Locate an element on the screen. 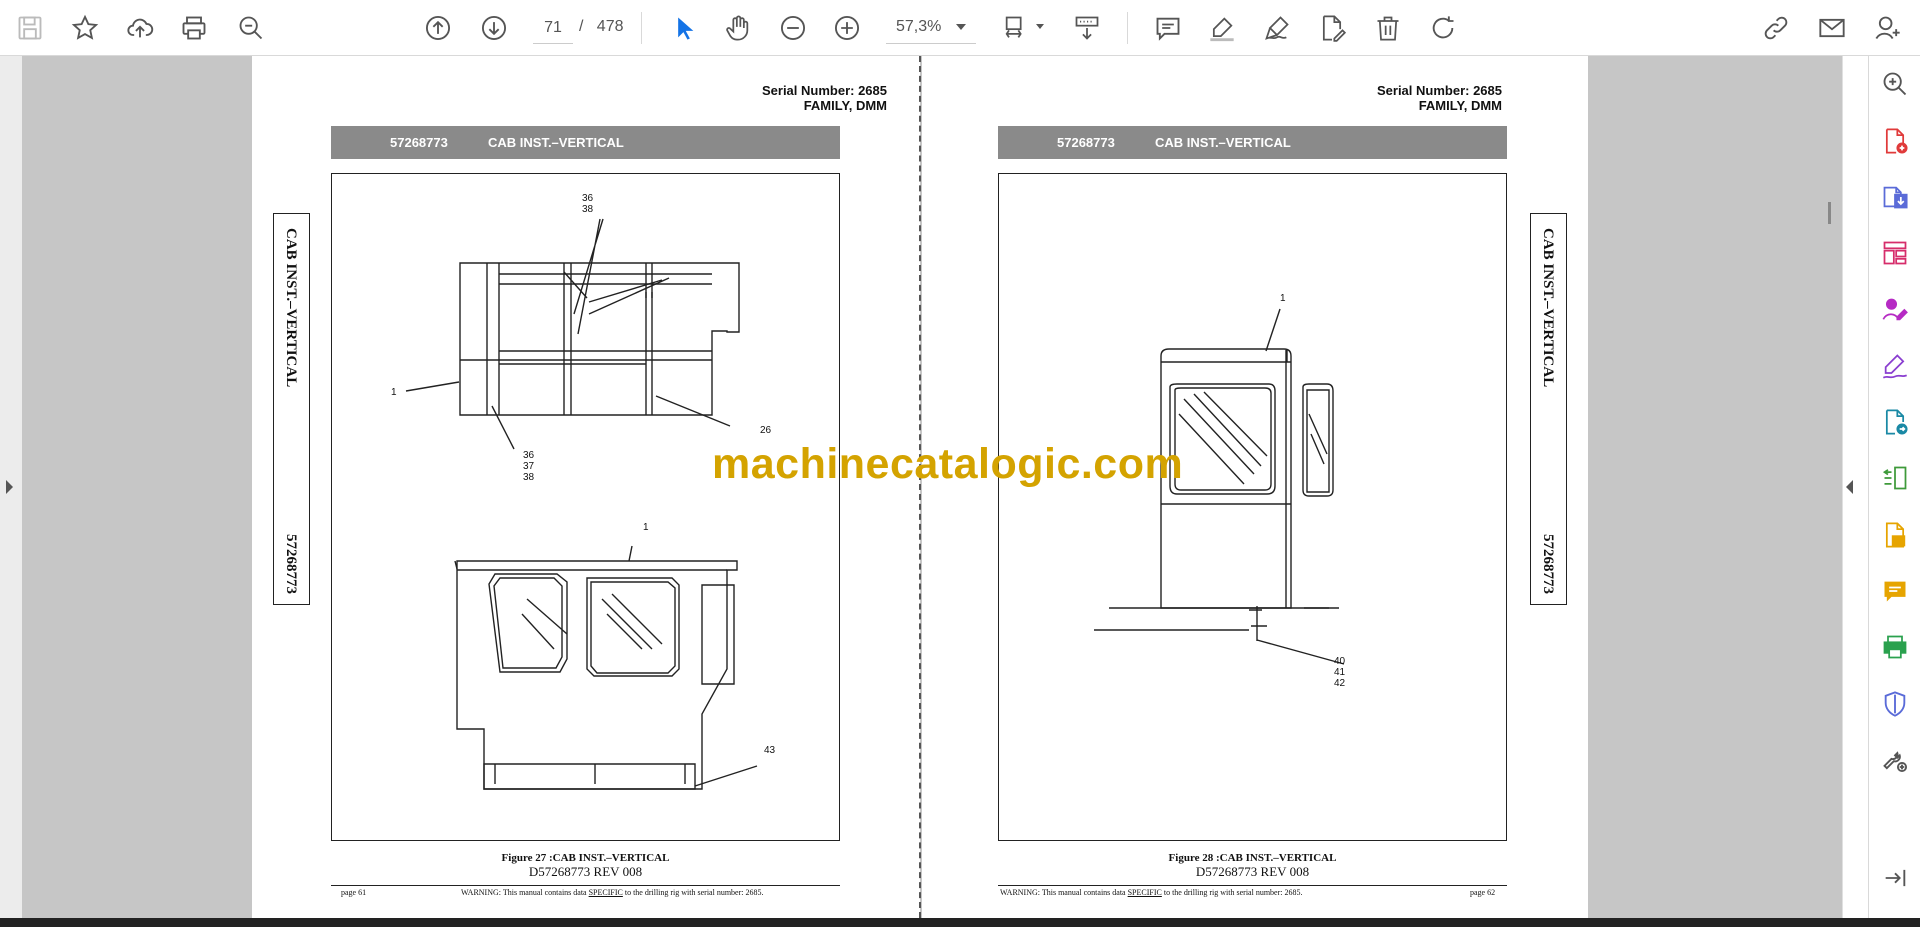 The width and height of the screenshot is (1920, 927). print-production-icon is located at coordinates (1895, 647).